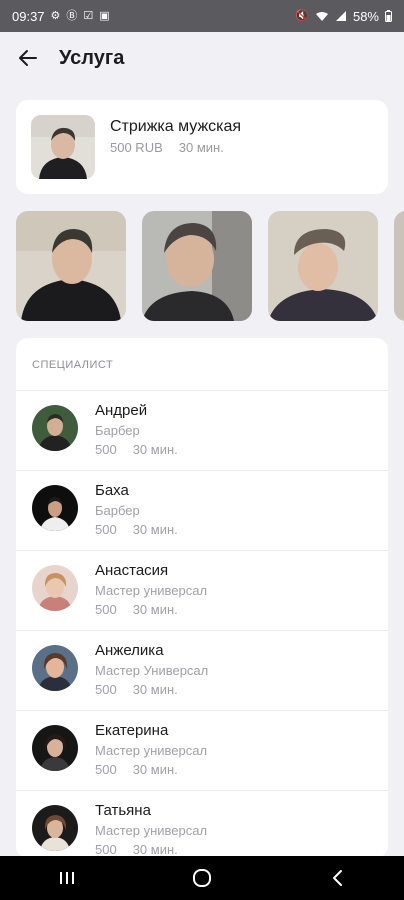 The image size is (404, 900). Describe the element at coordinates (388, 16) in the screenshot. I see `battery-icon` at that location.